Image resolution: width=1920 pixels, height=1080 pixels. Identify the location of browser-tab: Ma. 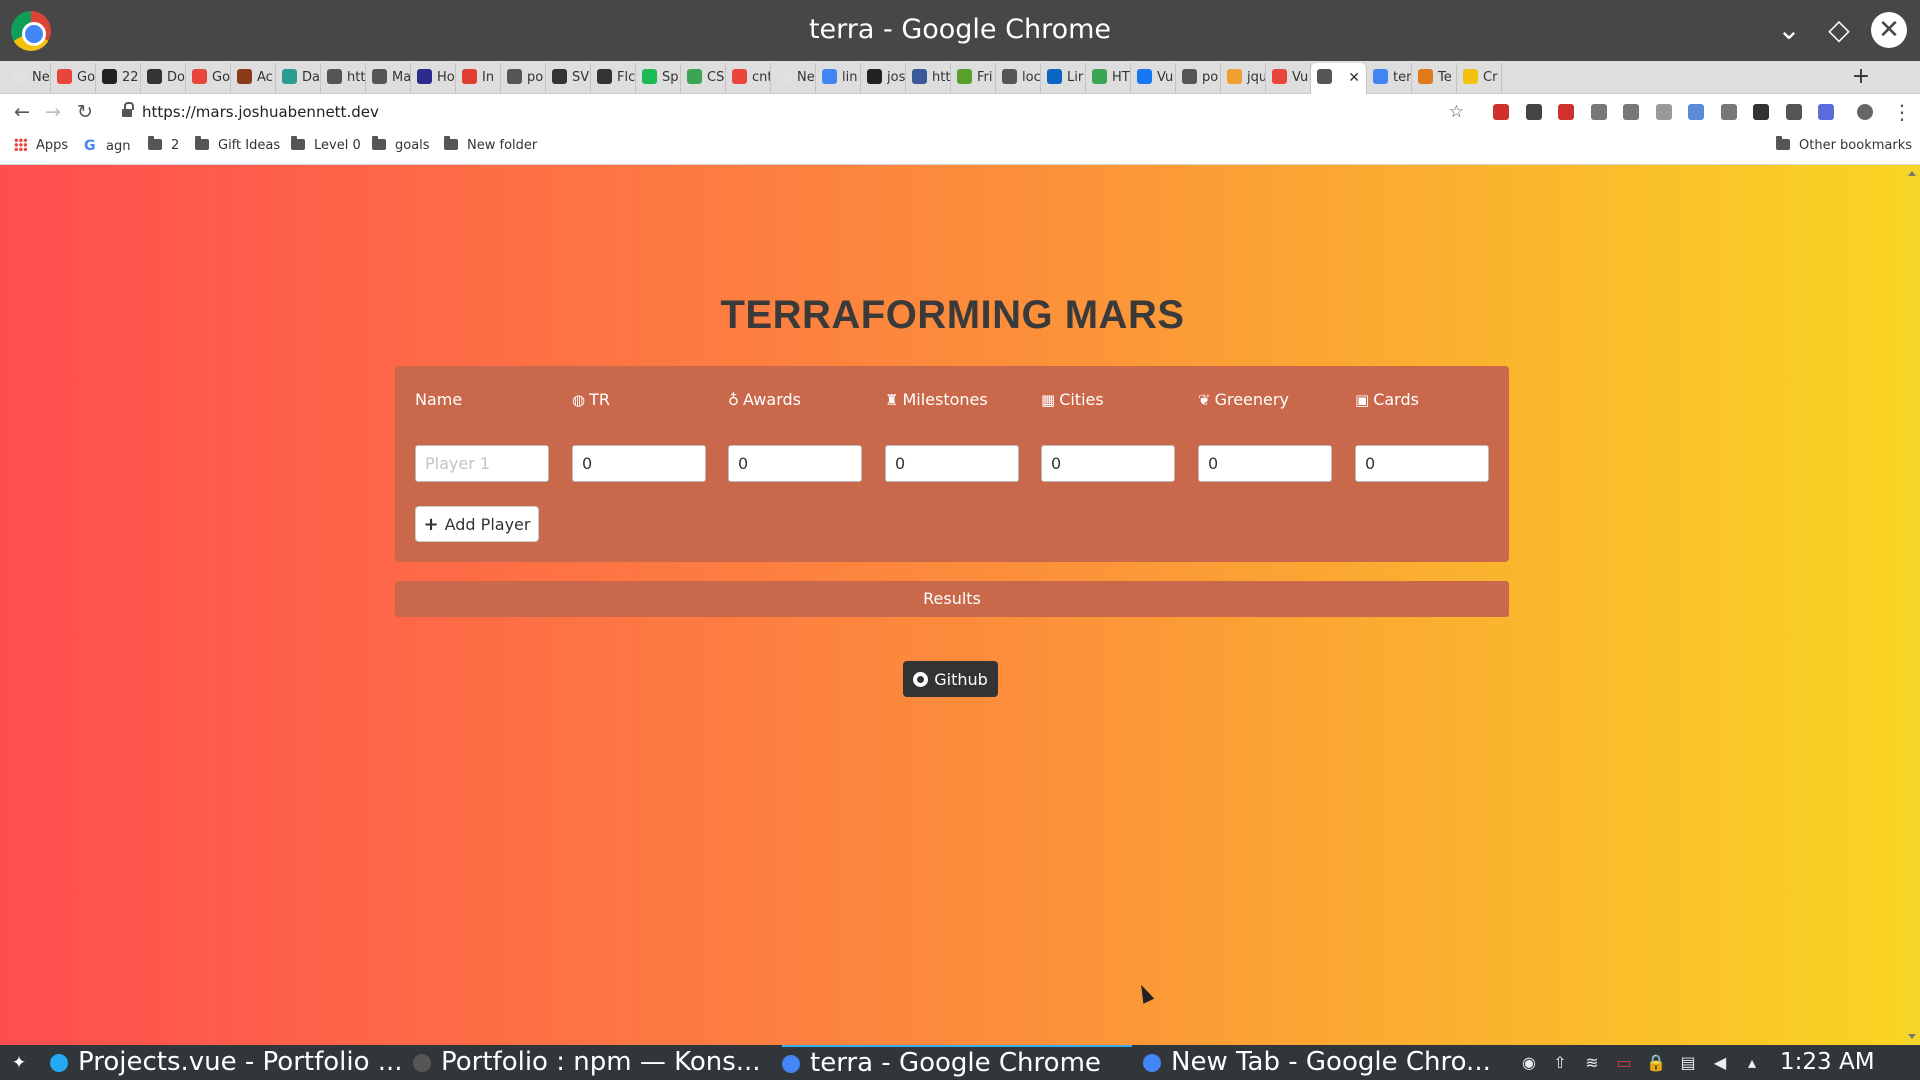
(388, 78).